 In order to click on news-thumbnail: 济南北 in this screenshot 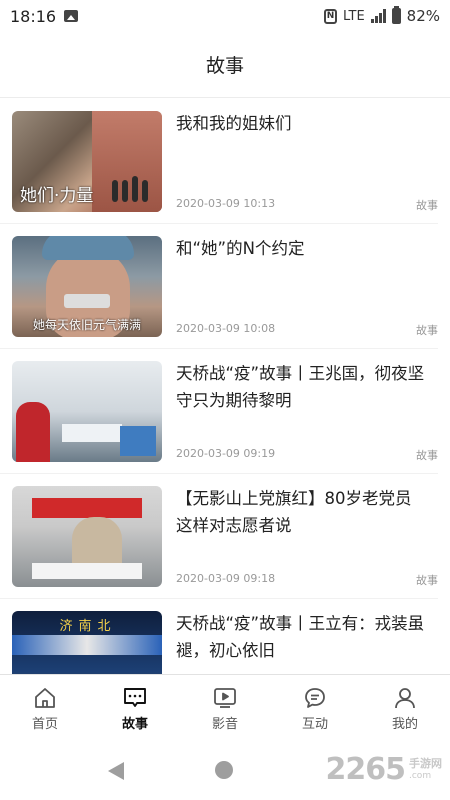, I will do `click(87, 642)`.